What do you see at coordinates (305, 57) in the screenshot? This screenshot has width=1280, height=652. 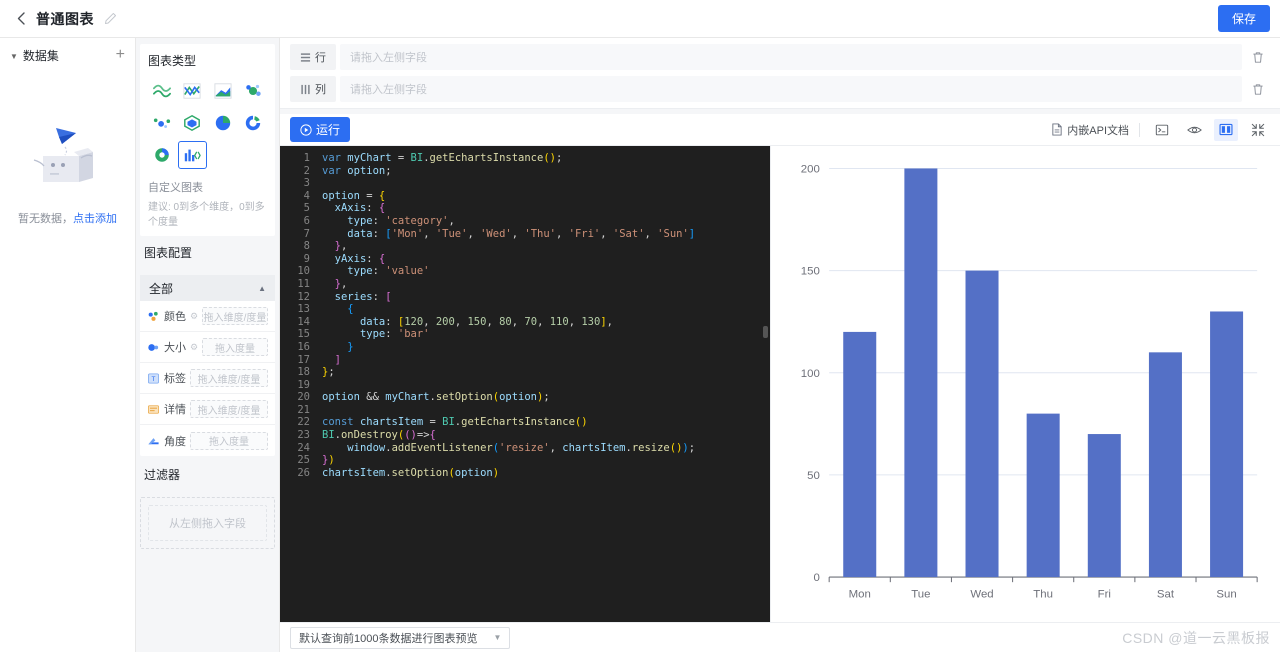 I see `rows-icon` at bounding box center [305, 57].